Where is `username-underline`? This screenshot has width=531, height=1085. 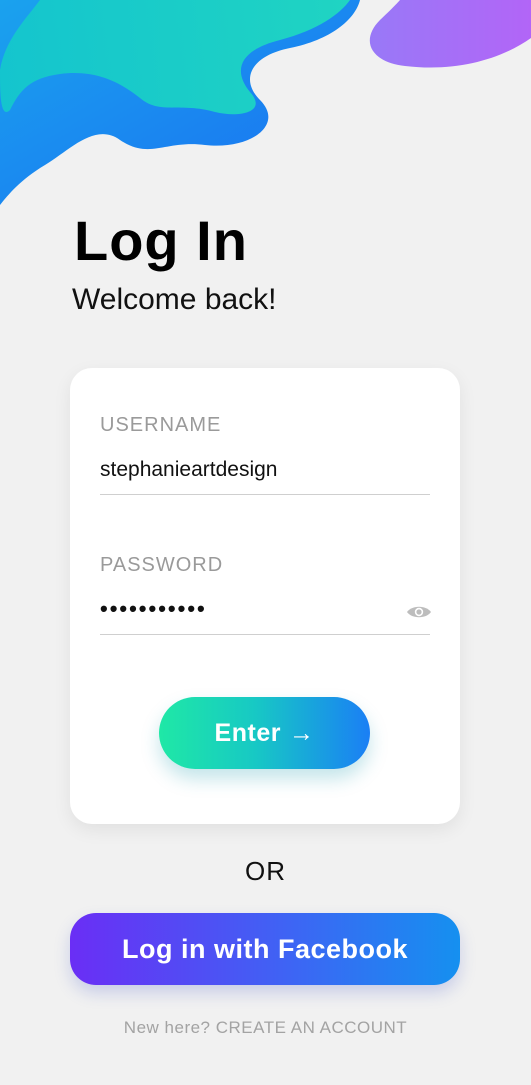
username-underline is located at coordinates (265, 494).